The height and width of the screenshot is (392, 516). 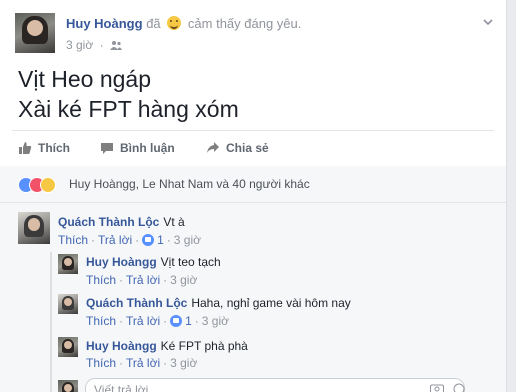 I want to click on comment-like-count: 1, so click(x=160, y=240).